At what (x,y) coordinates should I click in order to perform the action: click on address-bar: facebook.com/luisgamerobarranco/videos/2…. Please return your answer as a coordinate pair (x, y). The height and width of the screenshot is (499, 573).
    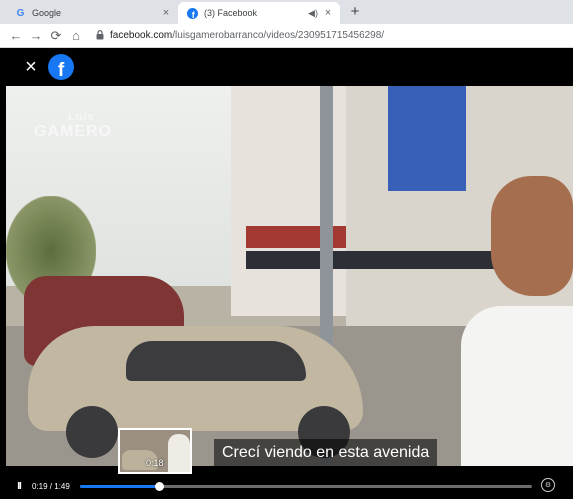
    Looking at the image, I should click on (247, 35).